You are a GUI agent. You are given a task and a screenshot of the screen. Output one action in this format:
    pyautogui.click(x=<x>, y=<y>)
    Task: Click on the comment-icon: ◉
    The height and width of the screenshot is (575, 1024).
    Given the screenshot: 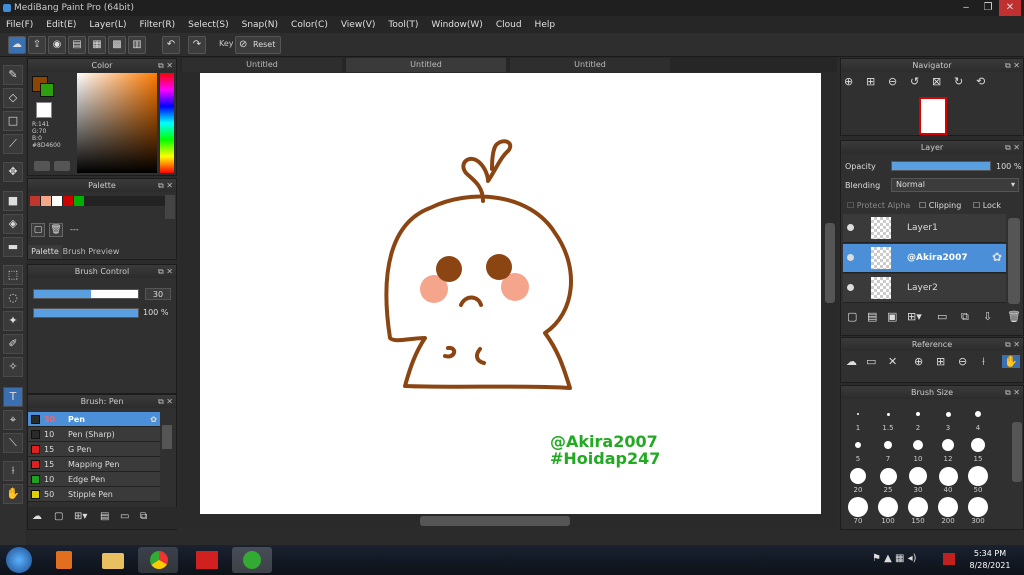 What is the action you would take?
    pyautogui.click(x=57, y=45)
    